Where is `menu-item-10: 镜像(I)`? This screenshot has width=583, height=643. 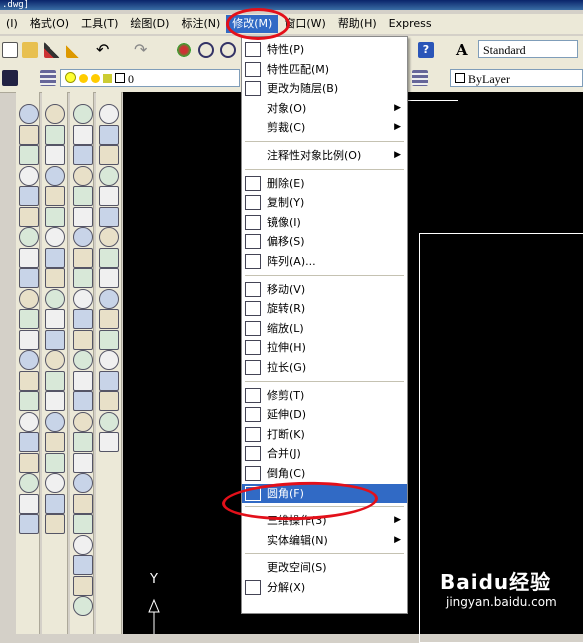 menu-item-10: 镜像(I) is located at coordinates (324, 222).